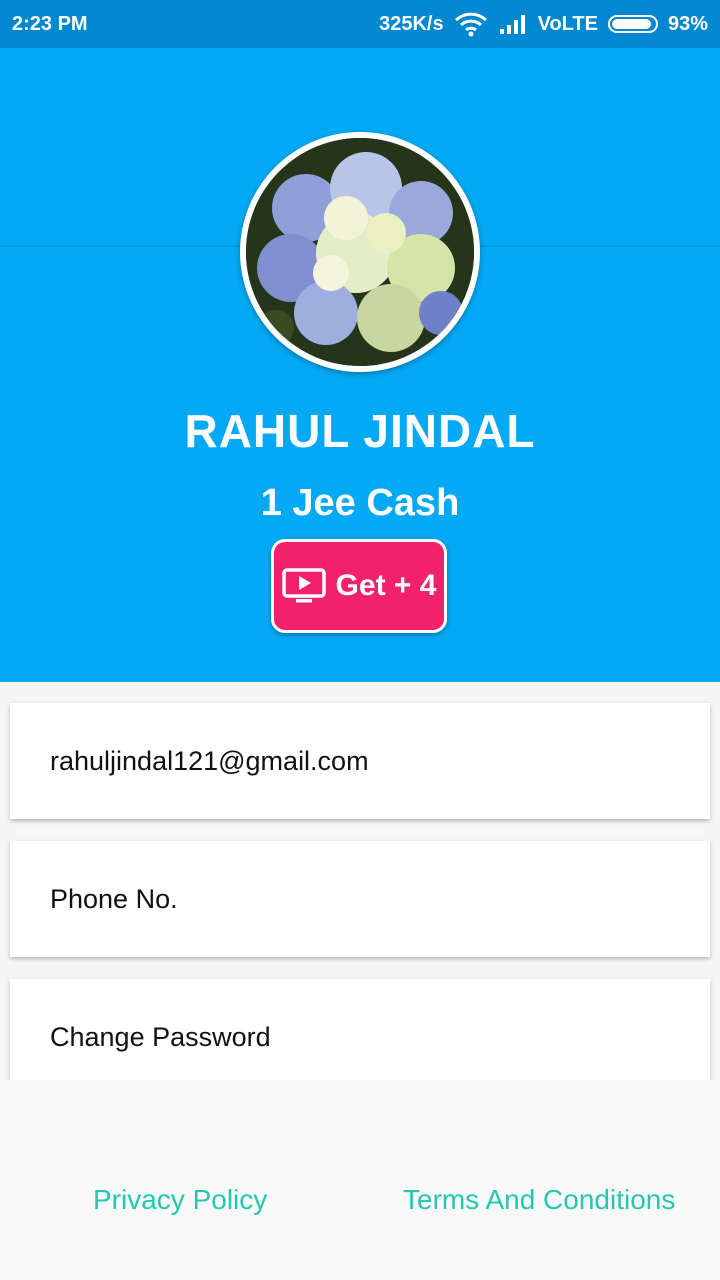 The width and height of the screenshot is (720, 1280). What do you see at coordinates (180, 1200) in the screenshot?
I see `privacy-policy-link: Privacy Policy` at bounding box center [180, 1200].